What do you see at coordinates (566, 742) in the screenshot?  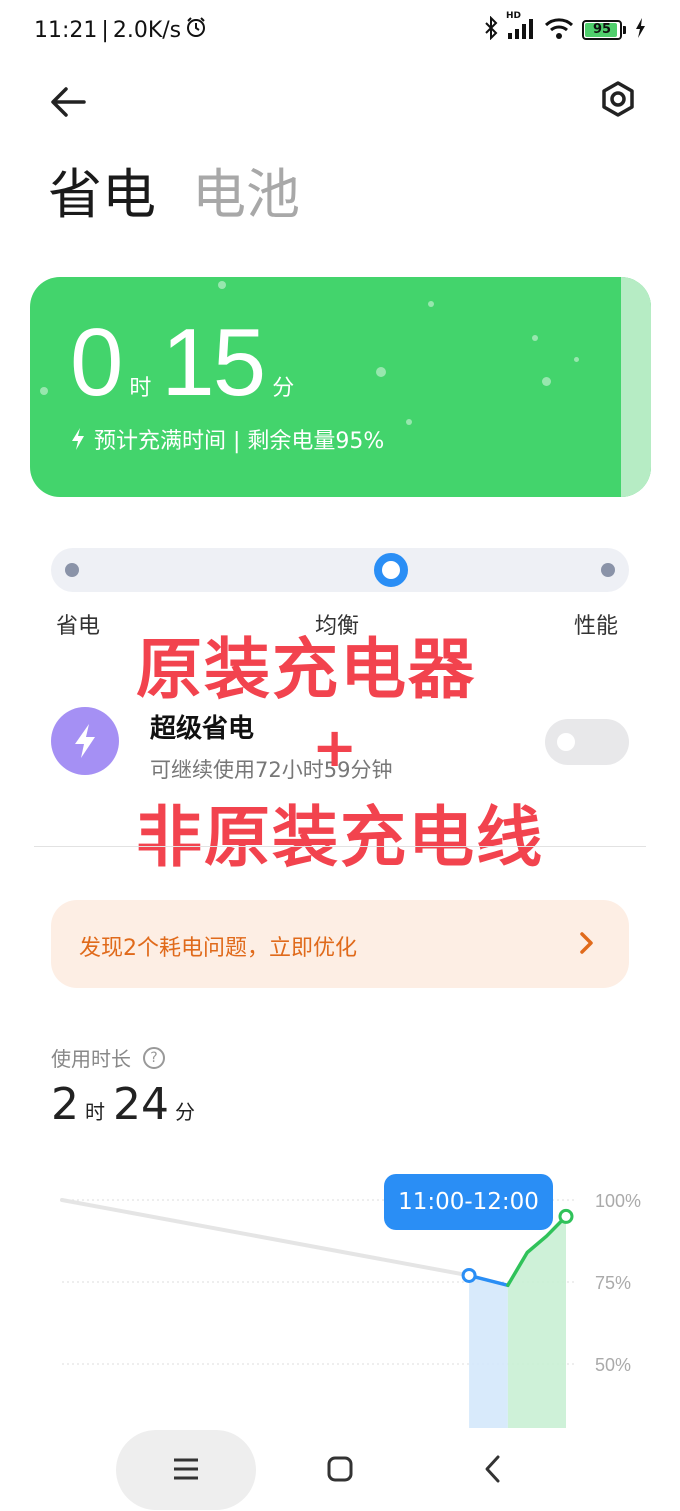 I see `toggle-knob` at bounding box center [566, 742].